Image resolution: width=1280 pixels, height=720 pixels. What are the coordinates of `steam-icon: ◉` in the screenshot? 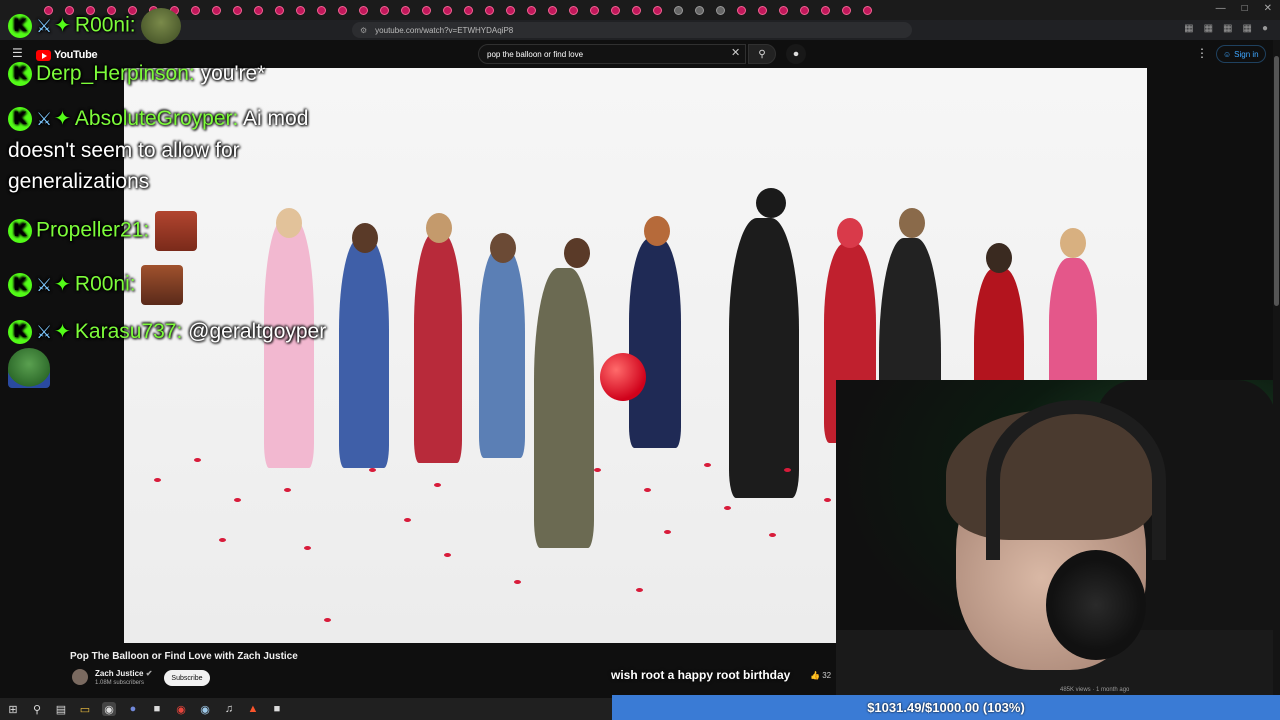 It's located at (205, 709).